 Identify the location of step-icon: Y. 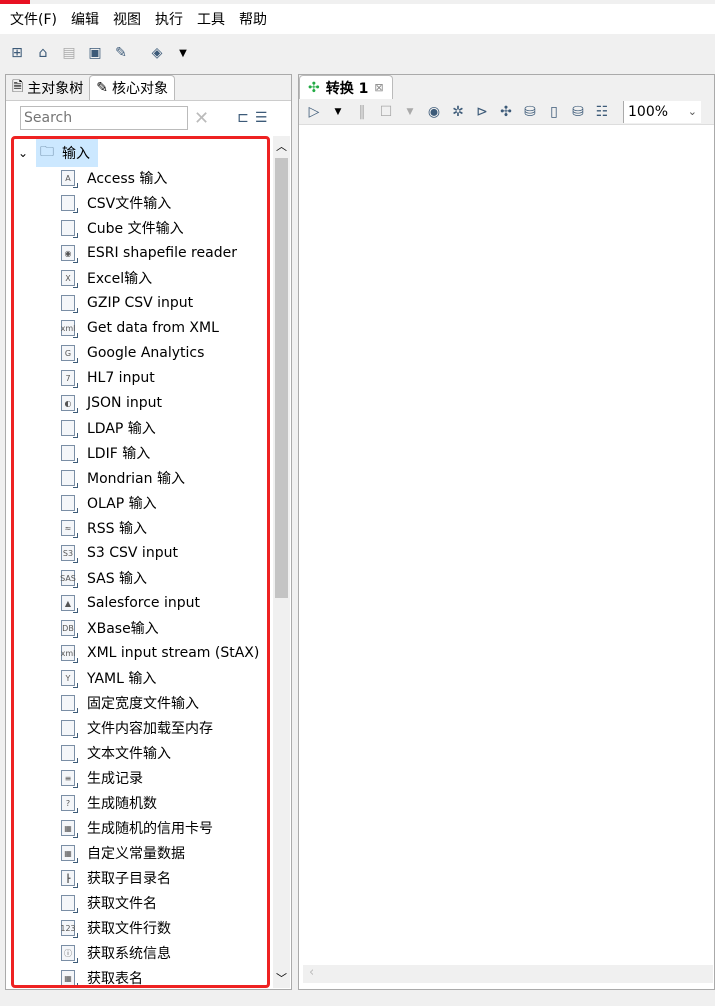
(69, 679).